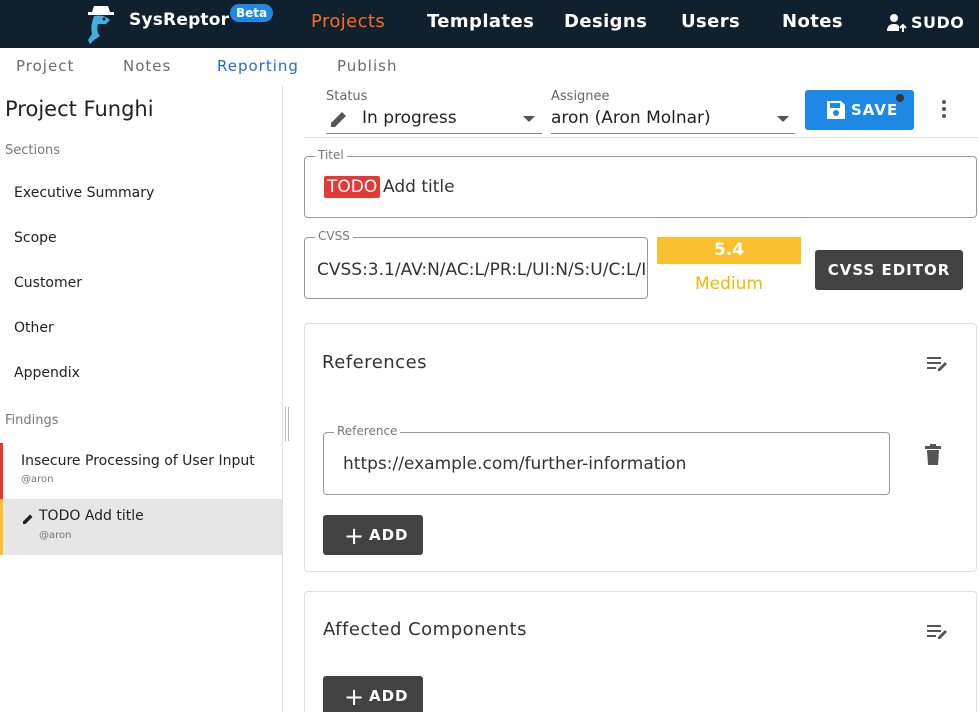 The image size is (979, 712). I want to click on edit-pencil-icon, so click(28, 519).